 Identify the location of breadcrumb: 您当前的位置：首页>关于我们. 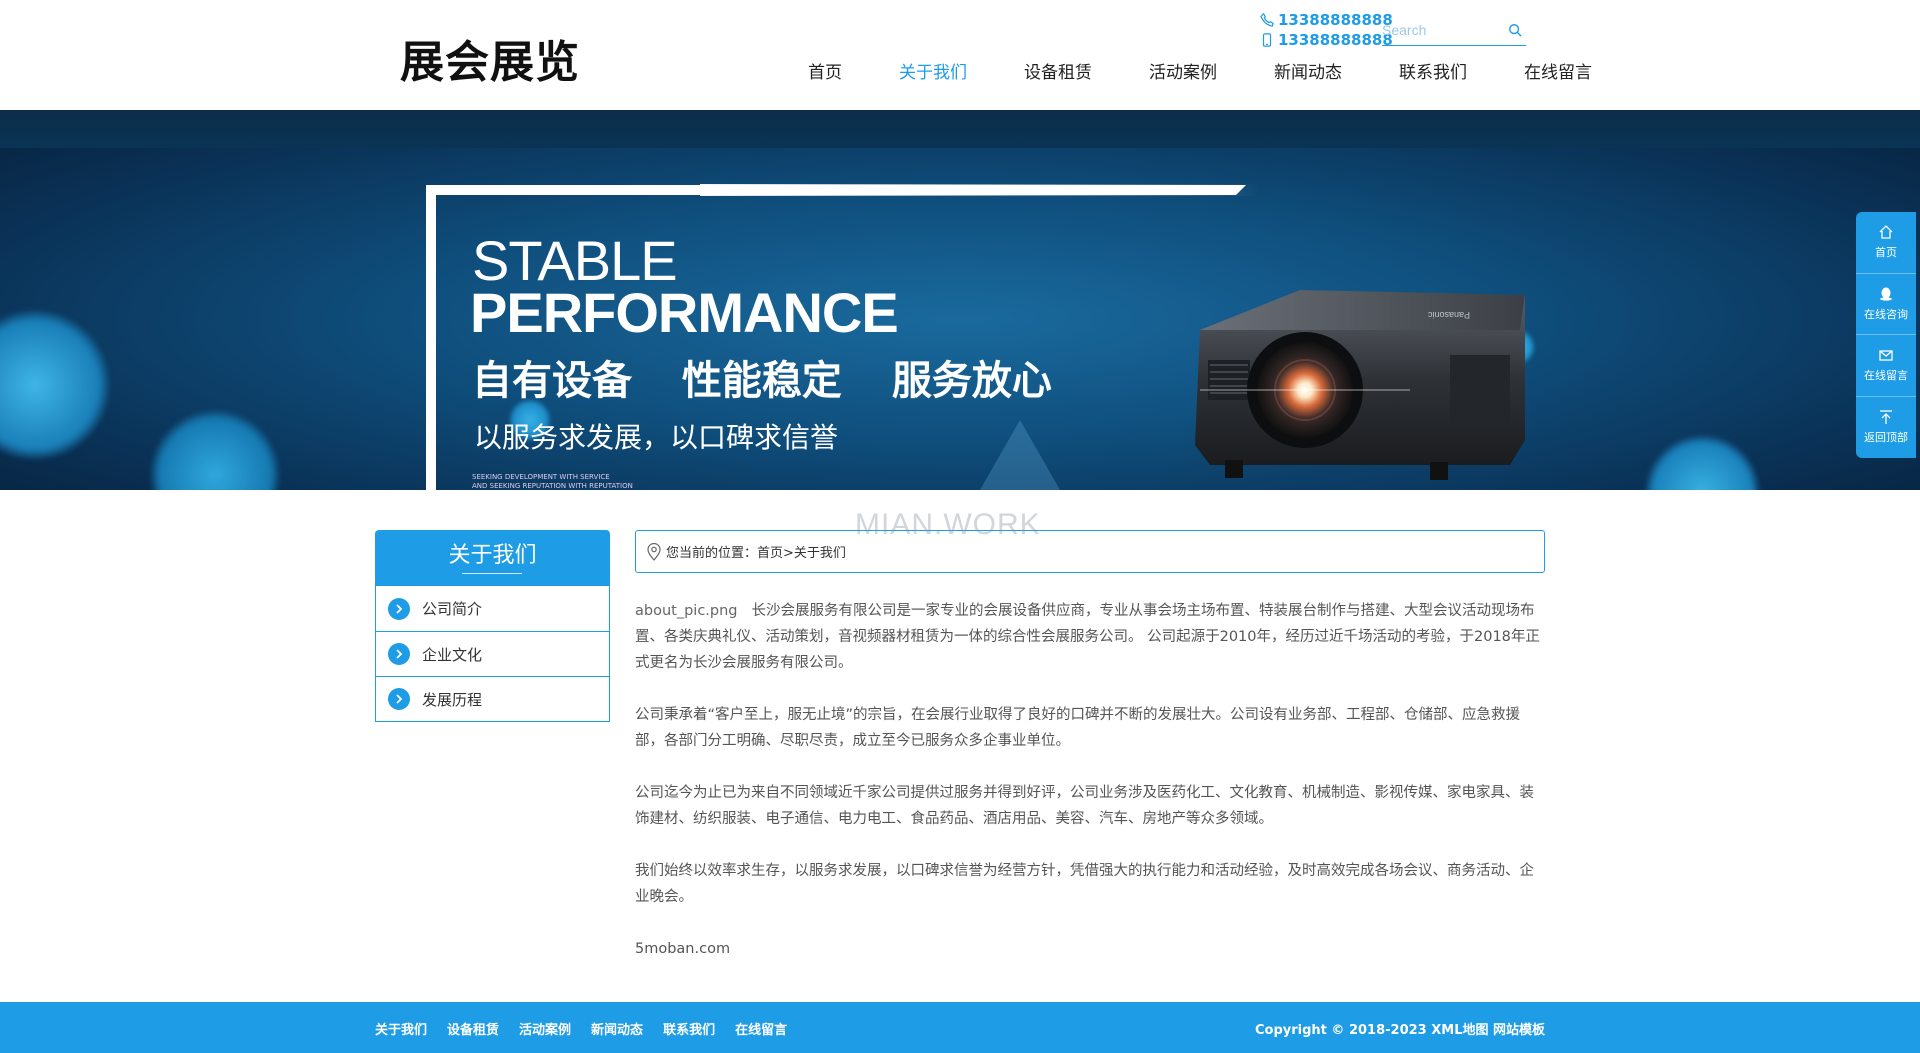
(1090, 551).